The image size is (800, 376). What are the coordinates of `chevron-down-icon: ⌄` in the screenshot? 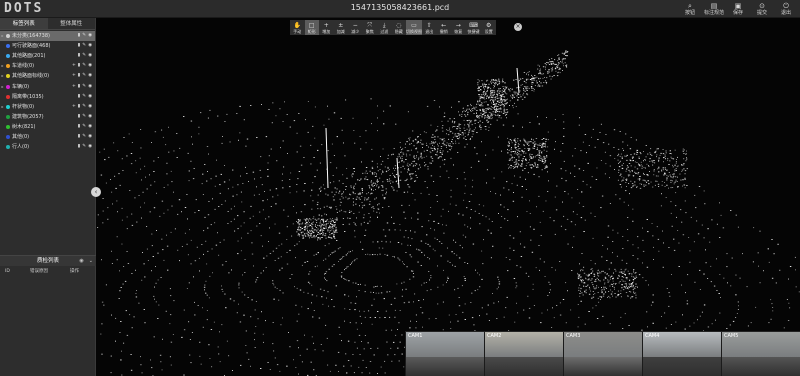 It's located at (91, 261).